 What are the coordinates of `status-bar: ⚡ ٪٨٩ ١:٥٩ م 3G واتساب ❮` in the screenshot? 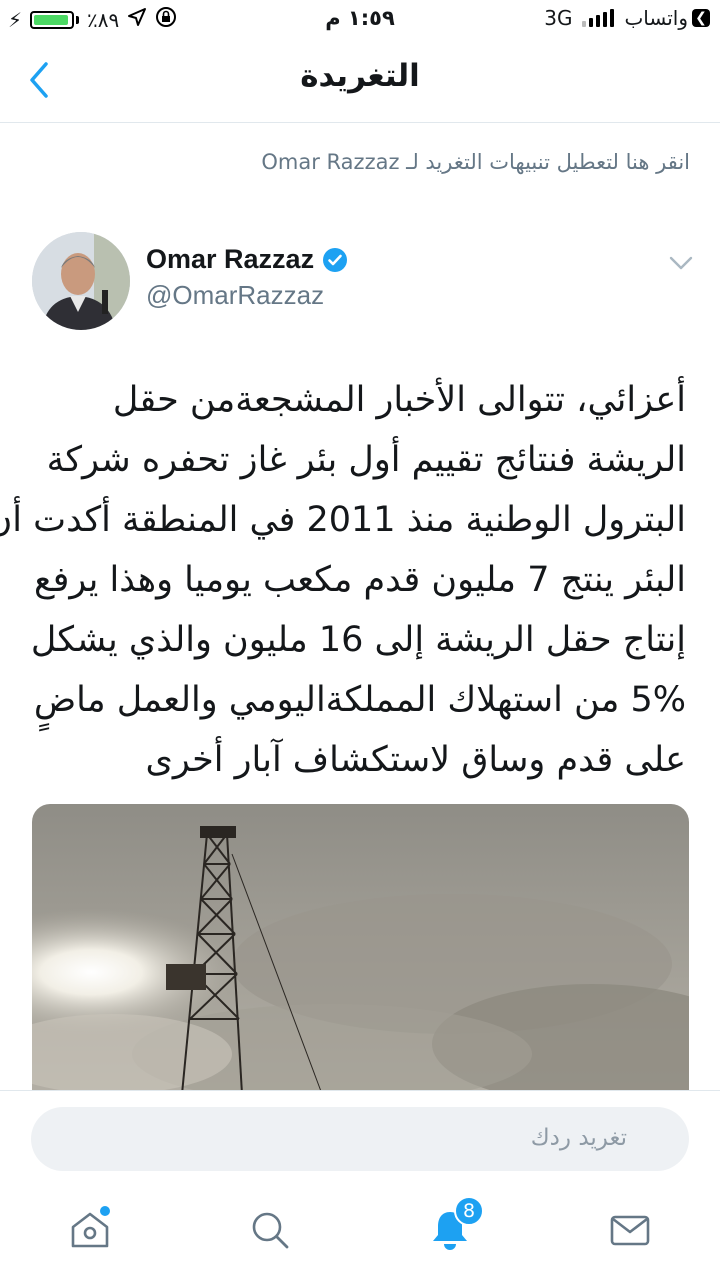 It's located at (360, 20).